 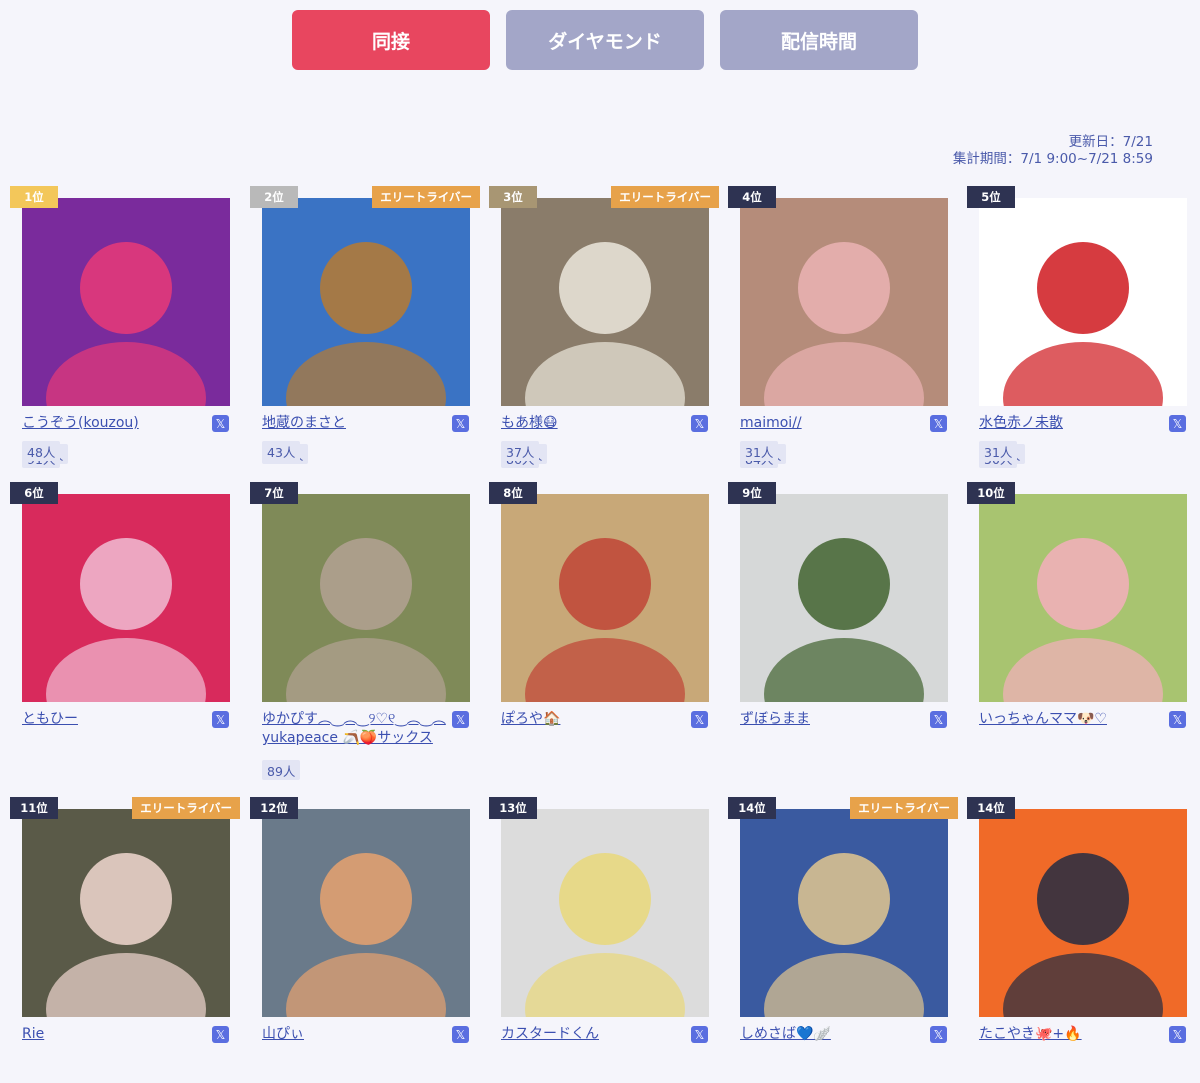 I want to click on updated-date: 更新日：7/21, so click(x=1110, y=142).